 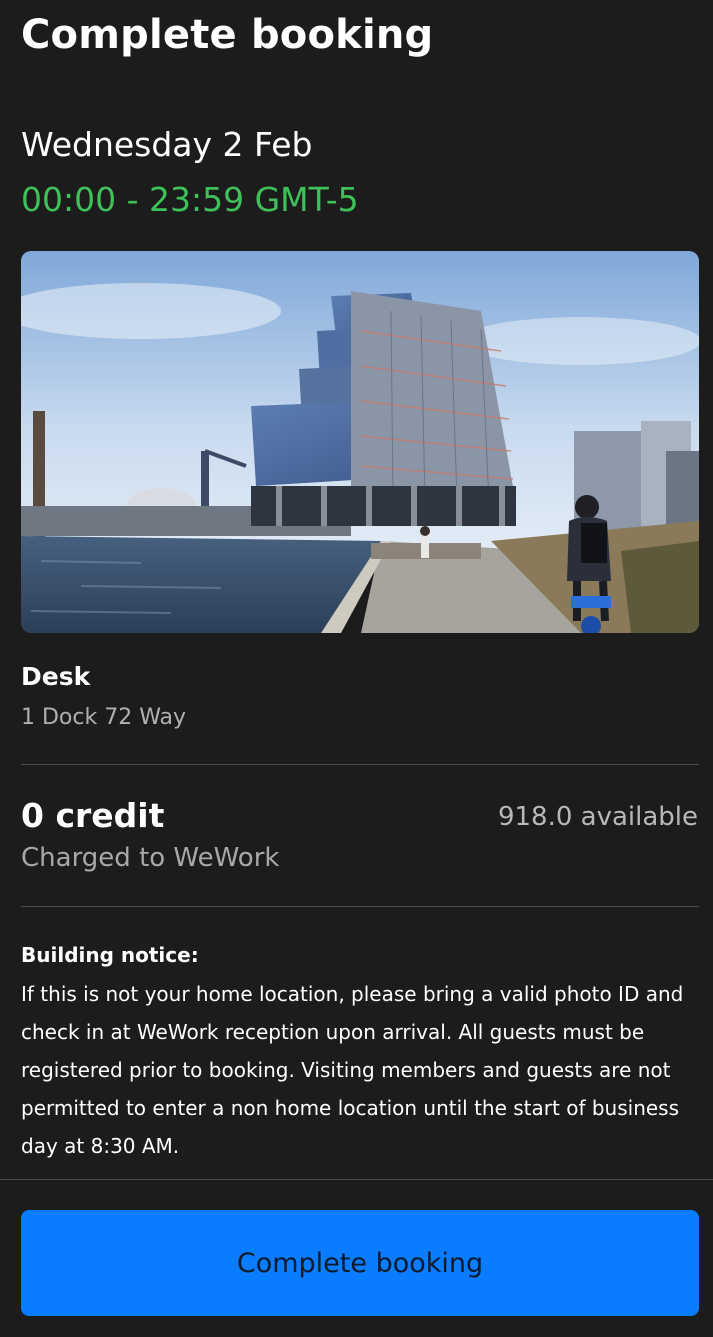 I want to click on page-title: Complete booking, so click(x=227, y=35).